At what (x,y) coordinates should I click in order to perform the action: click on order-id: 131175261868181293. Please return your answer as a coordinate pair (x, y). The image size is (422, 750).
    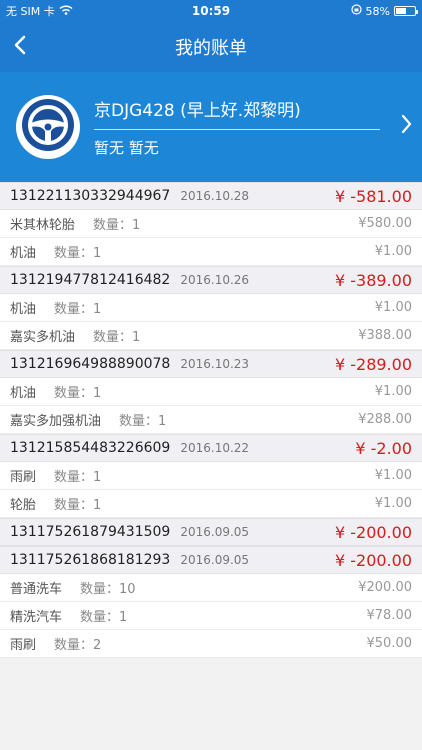
    Looking at the image, I should click on (90, 560).